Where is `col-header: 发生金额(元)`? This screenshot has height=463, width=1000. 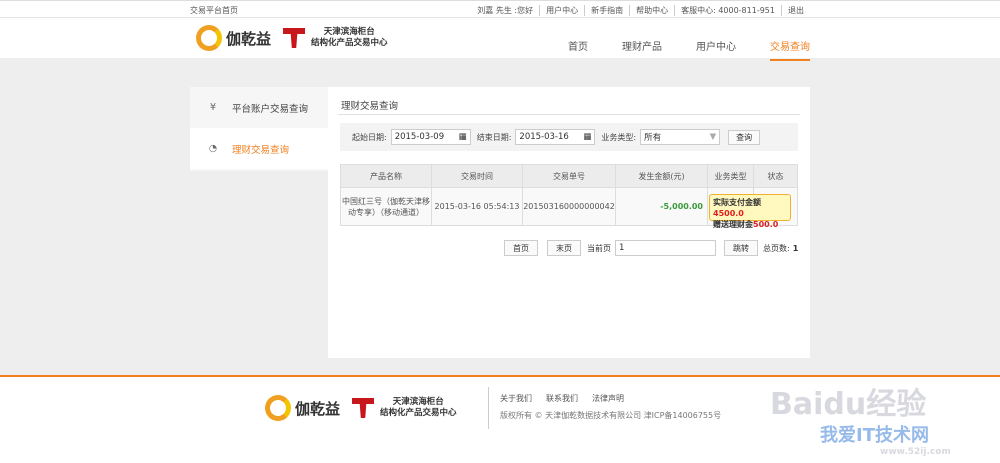 col-header: 发生金额(元) is located at coordinates (661, 176).